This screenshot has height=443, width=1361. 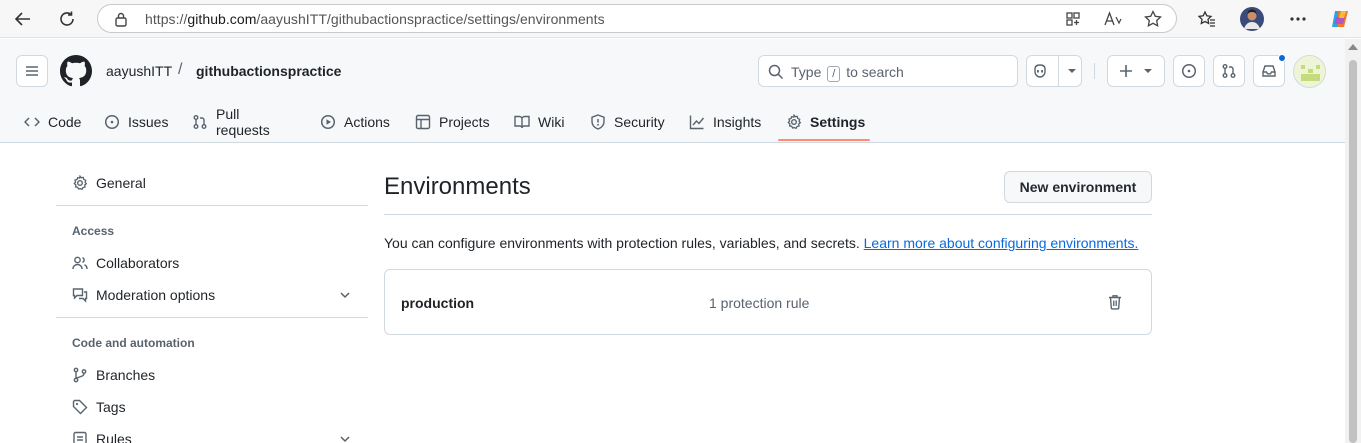 What do you see at coordinates (1282, 58) in the screenshot?
I see `notification-indicator` at bounding box center [1282, 58].